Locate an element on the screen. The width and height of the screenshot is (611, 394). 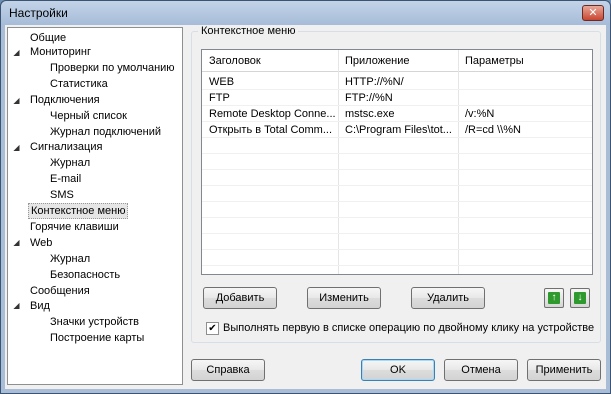
tree-item-web-log: Журнал is located at coordinates (70, 259).